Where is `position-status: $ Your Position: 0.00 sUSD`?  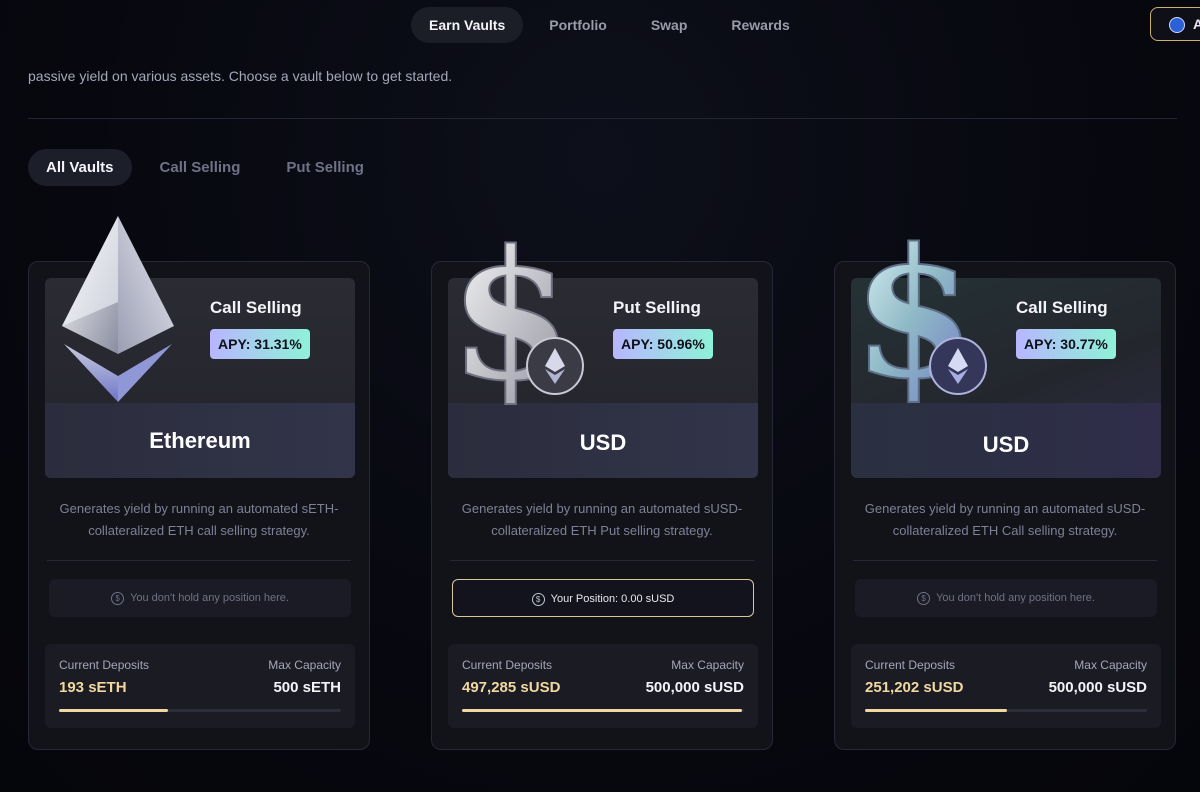 position-status: $ Your Position: 0.00 sUSD is located at coordinates (603, 598).